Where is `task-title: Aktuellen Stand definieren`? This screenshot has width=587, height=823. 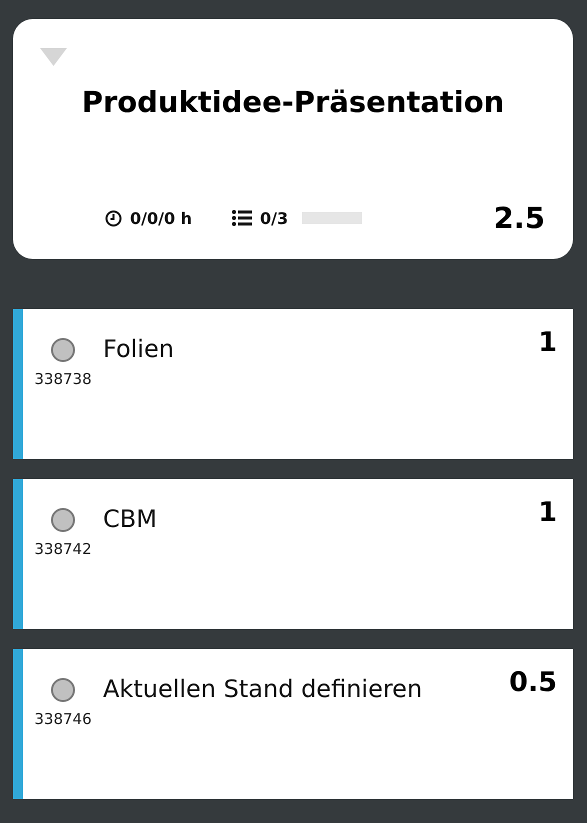
task-title: Aktuellen Stand definieren is located at coordinates (263, 689).